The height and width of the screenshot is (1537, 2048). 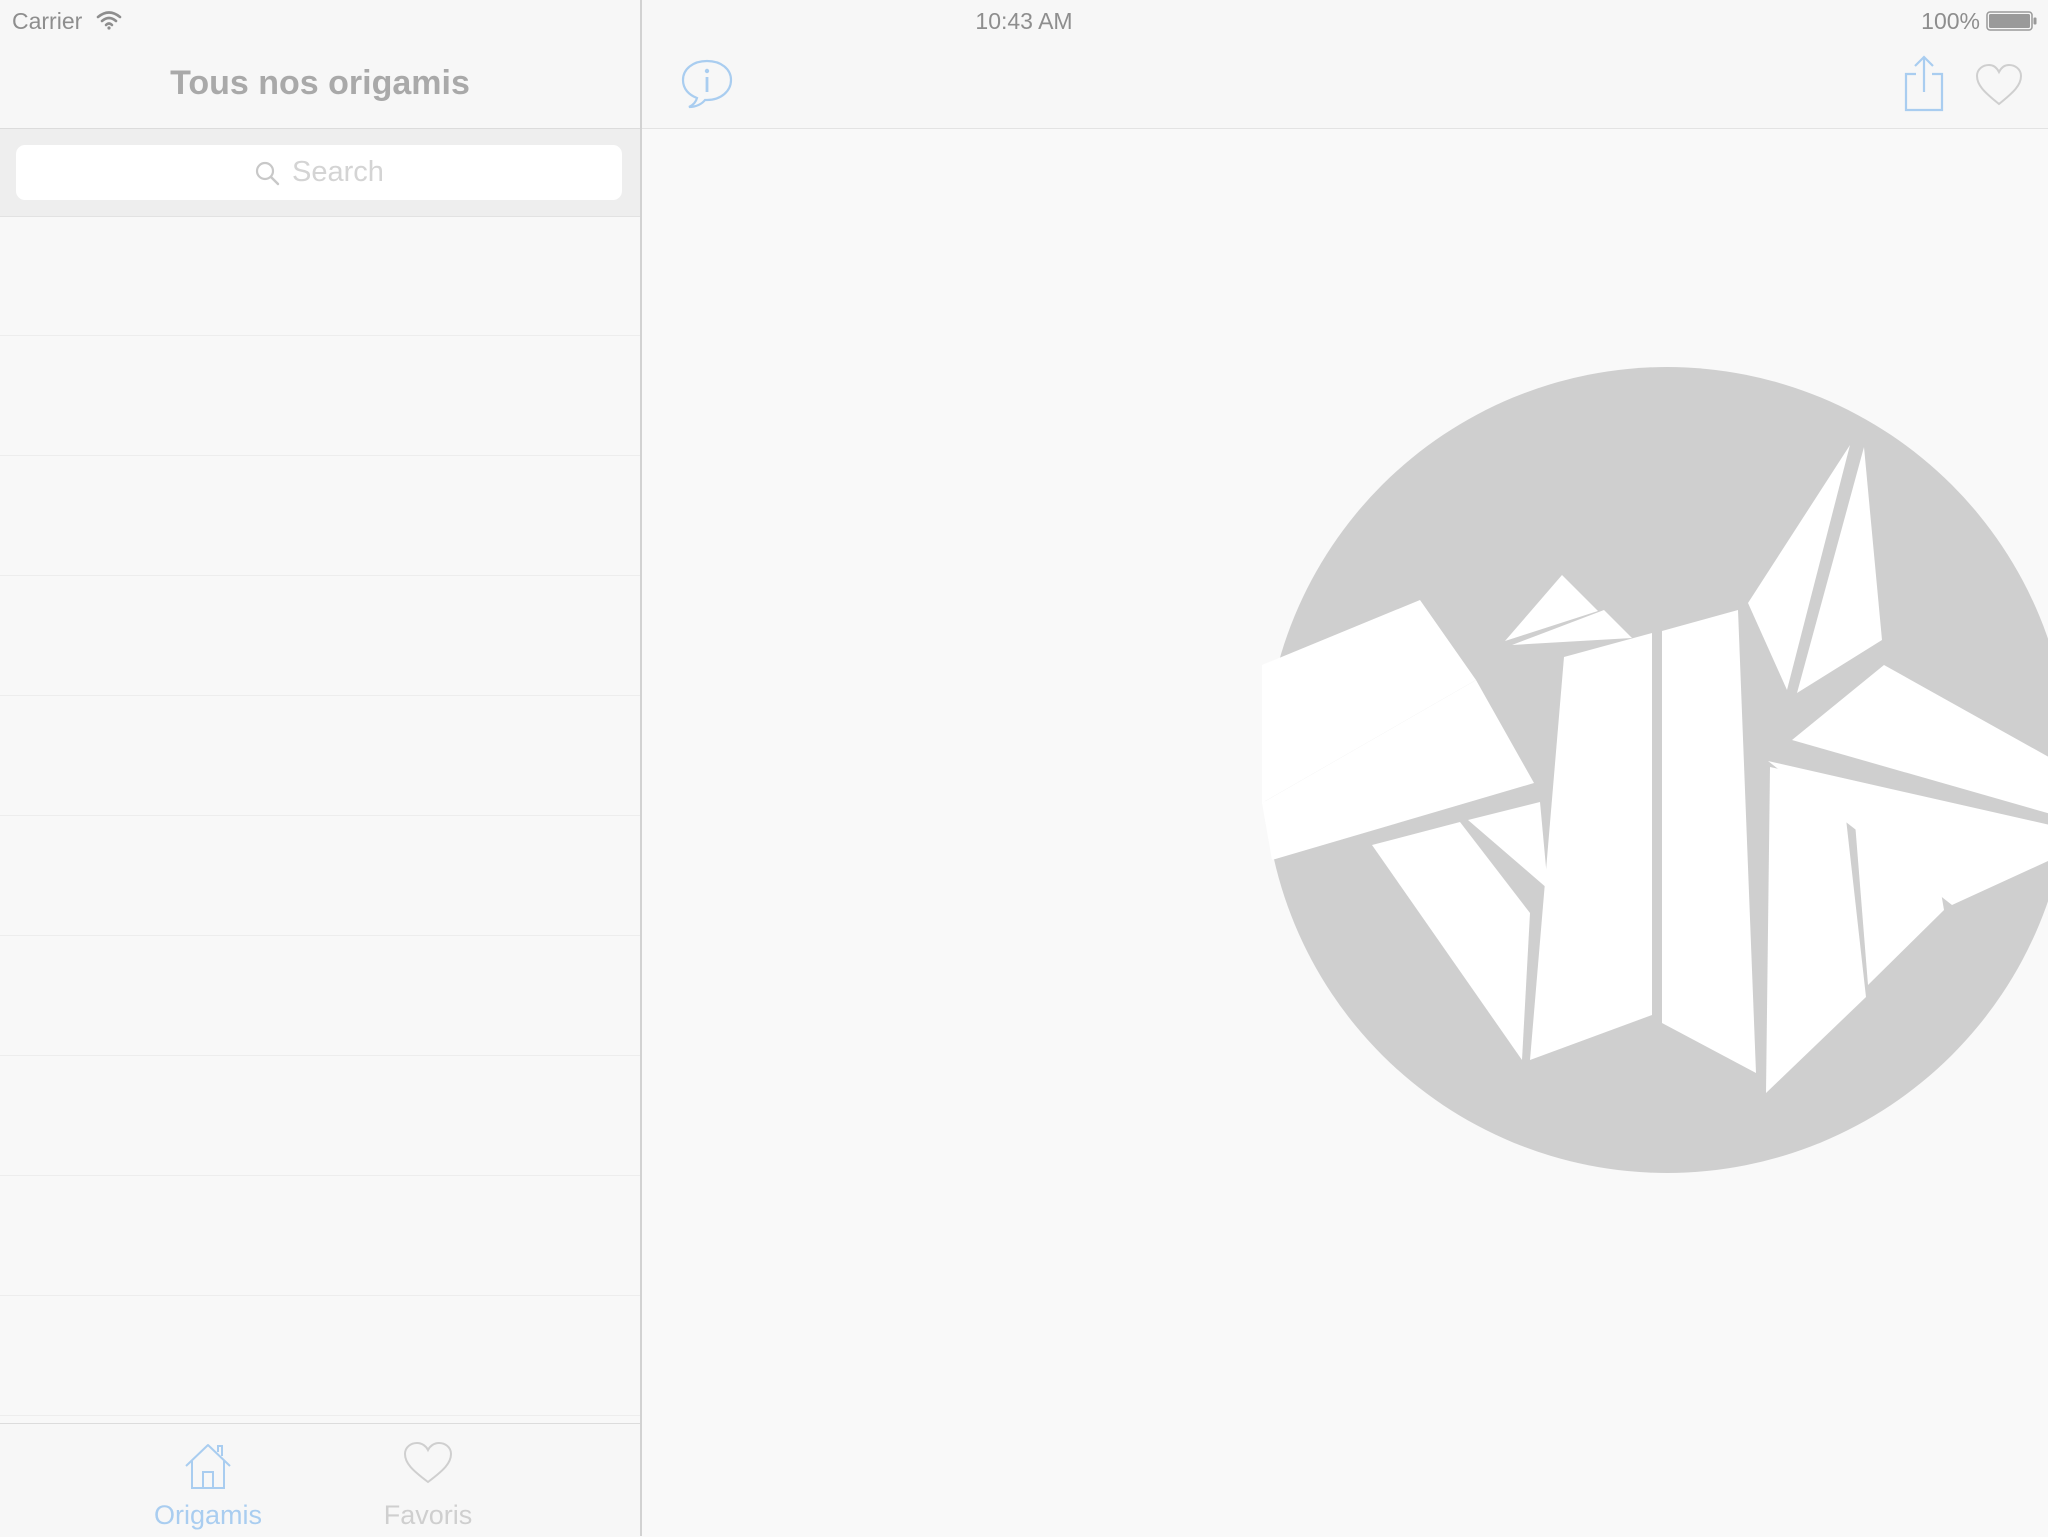 What do you see at coordinates (428, 1515) in the screenshot?
I see `tab-label: Favoris` at bounding box center [428, 1515].